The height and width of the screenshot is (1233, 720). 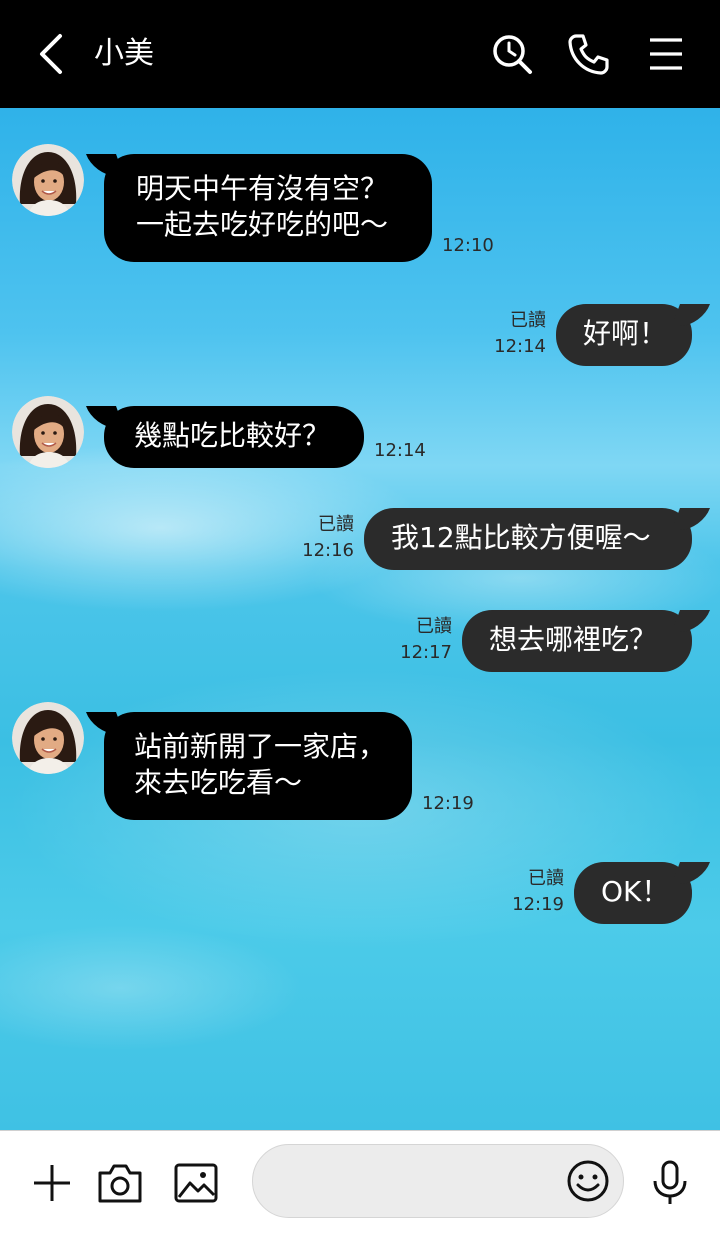 I want to click on message-text-line: 一起去吃好吃的吧～, so click(x=262, y=224).